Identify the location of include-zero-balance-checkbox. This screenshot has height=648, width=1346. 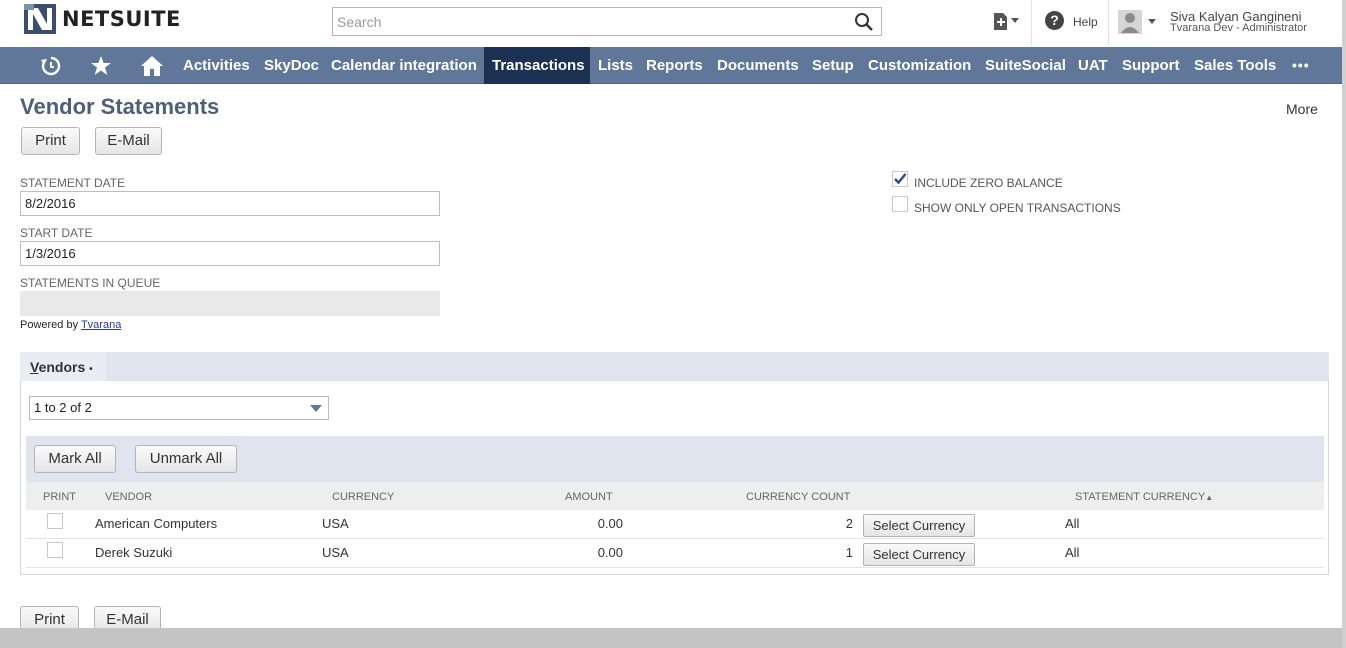
(900, 179).